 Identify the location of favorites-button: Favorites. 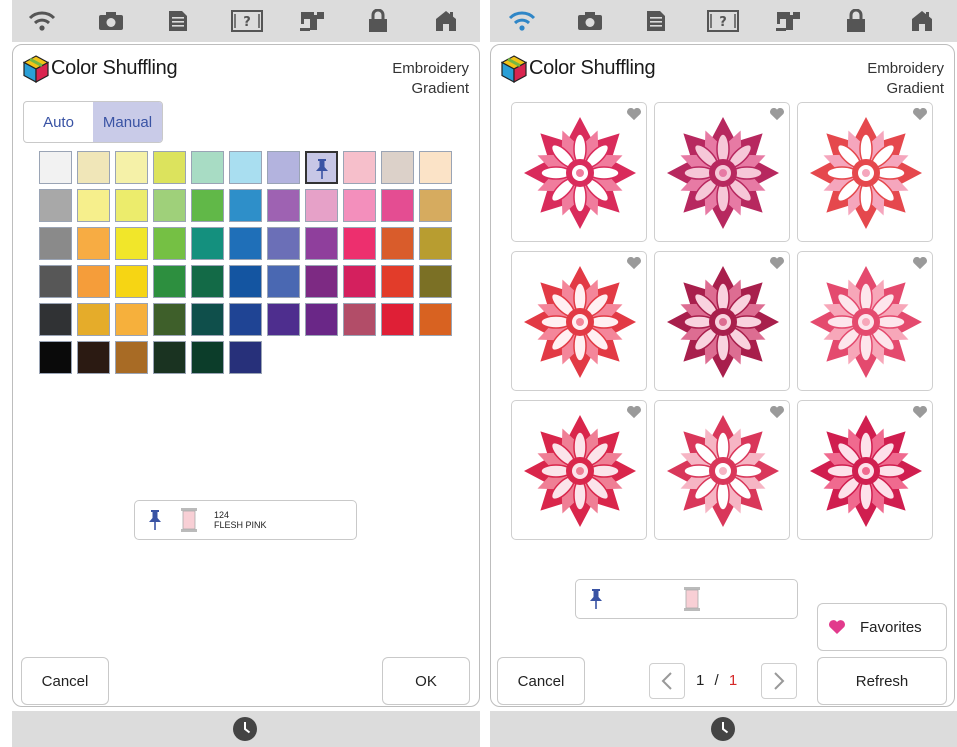
(882, 627).